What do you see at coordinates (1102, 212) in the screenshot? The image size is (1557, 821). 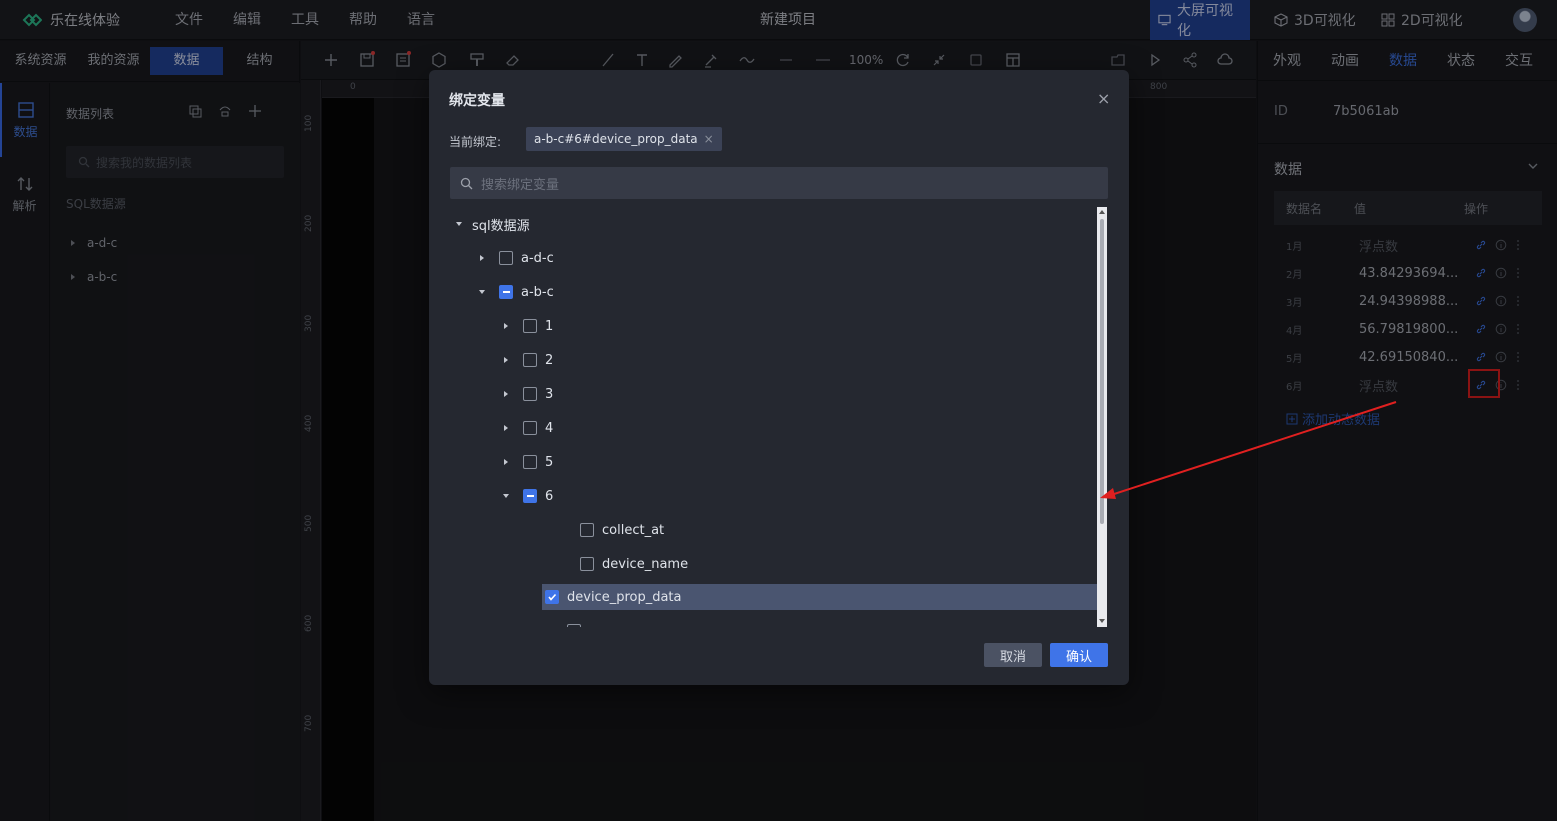 I see `scroll-up-arrow` at bounding box center [1102, 212].